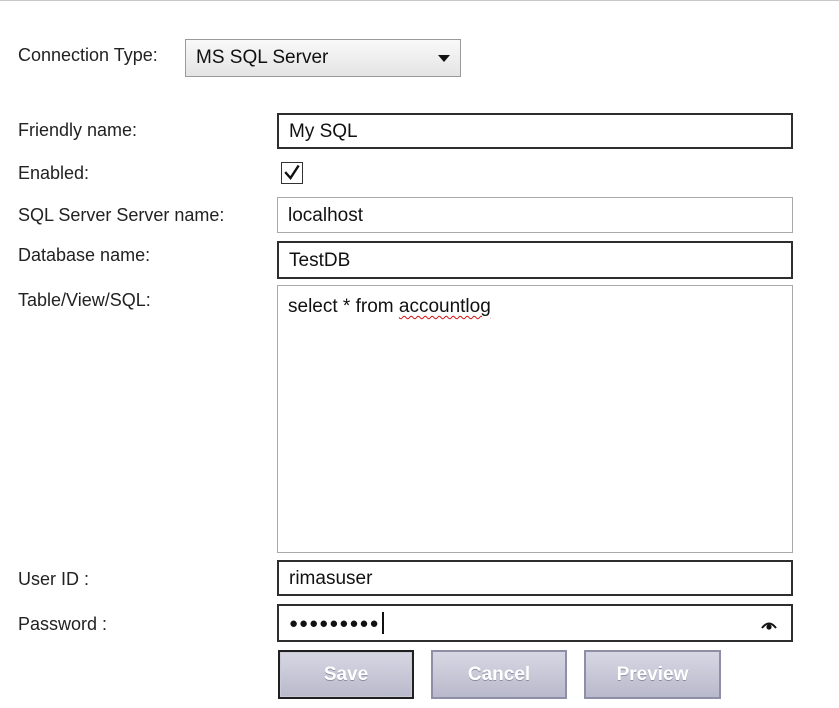  What do you see at coordinates (535, 215) in the screenshot?
I see `server-name-input: localhost` at bounding box center [535, 215].